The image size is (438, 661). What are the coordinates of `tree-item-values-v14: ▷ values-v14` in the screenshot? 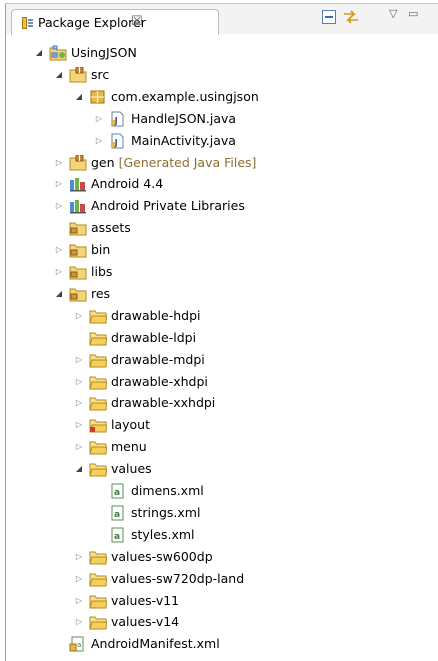 It's located at (126, 621).